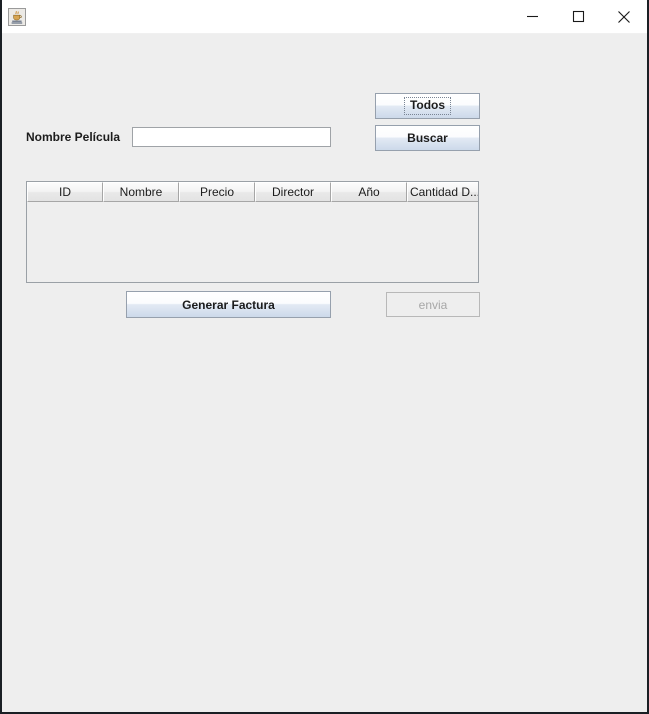  I want to click on window-controls, so click(578, 16).